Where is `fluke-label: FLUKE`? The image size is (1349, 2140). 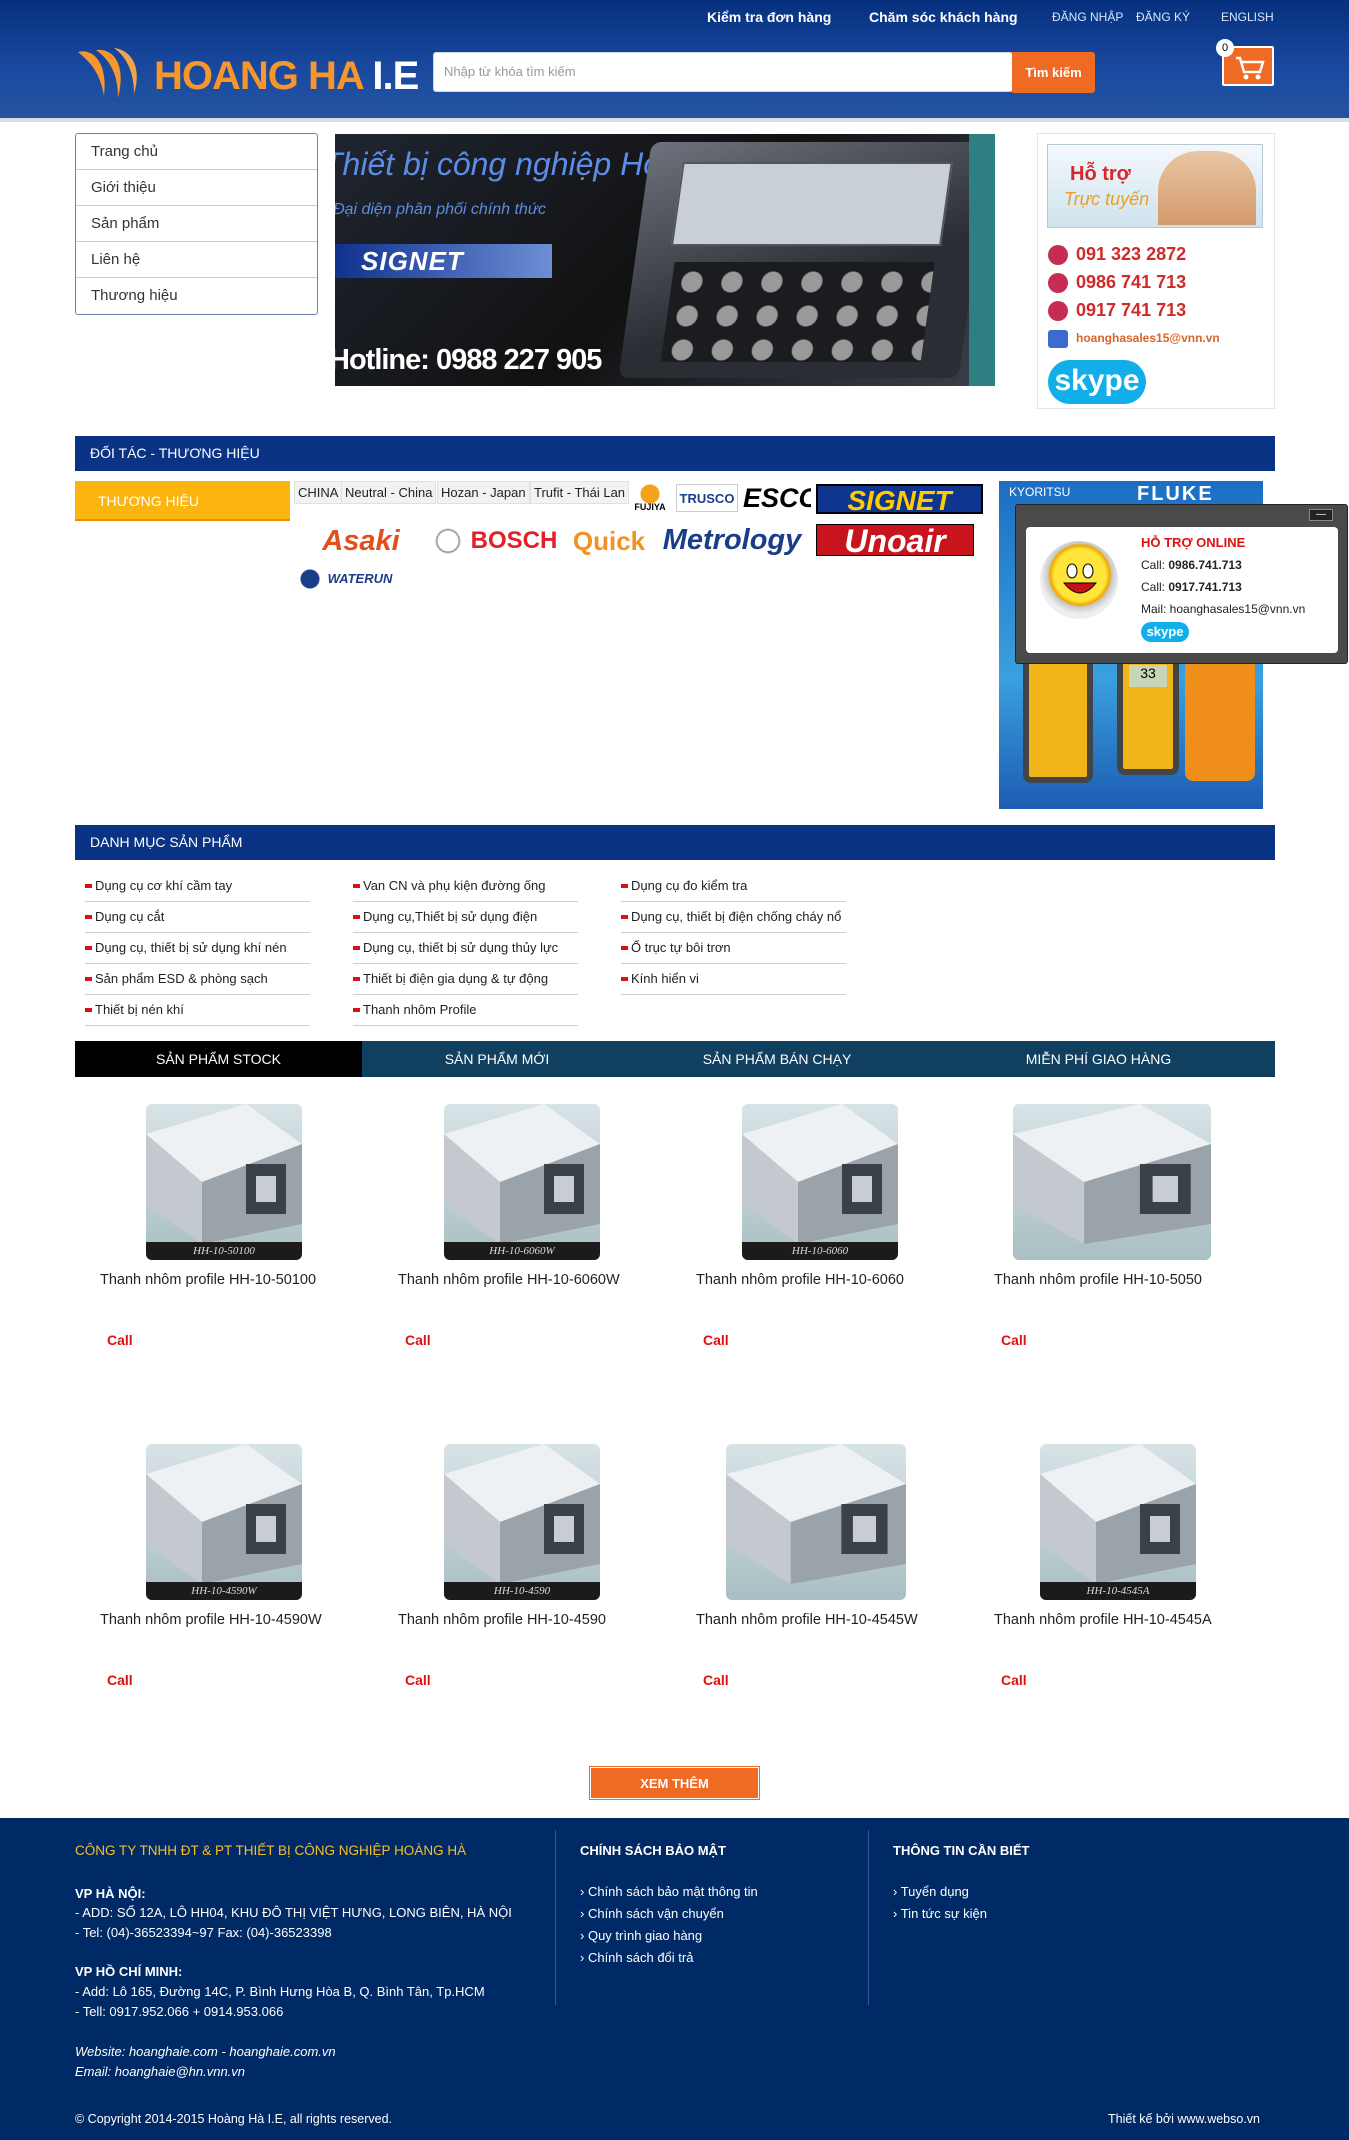
fluke-label: FLUKE is located at coordinates (1175, 494).